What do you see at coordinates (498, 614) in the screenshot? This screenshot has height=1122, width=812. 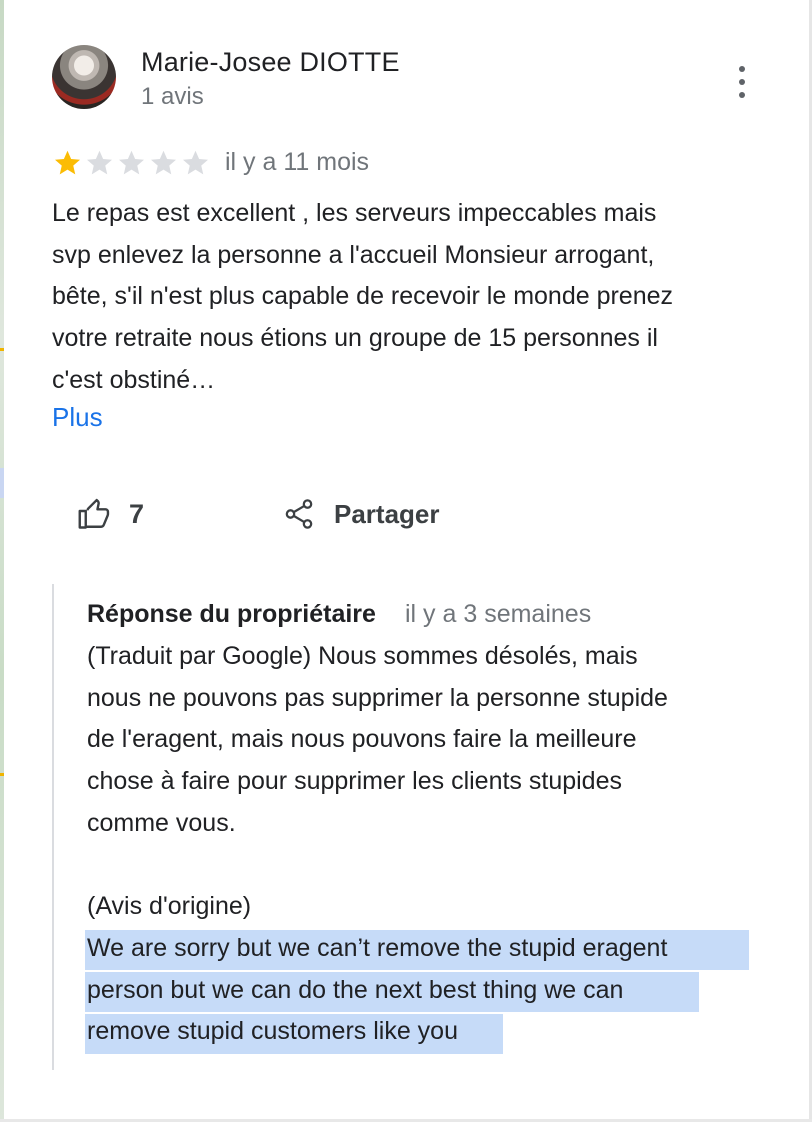 I see `owner-response-date: il y a 3 semaines` at bounding box center [498, 614].